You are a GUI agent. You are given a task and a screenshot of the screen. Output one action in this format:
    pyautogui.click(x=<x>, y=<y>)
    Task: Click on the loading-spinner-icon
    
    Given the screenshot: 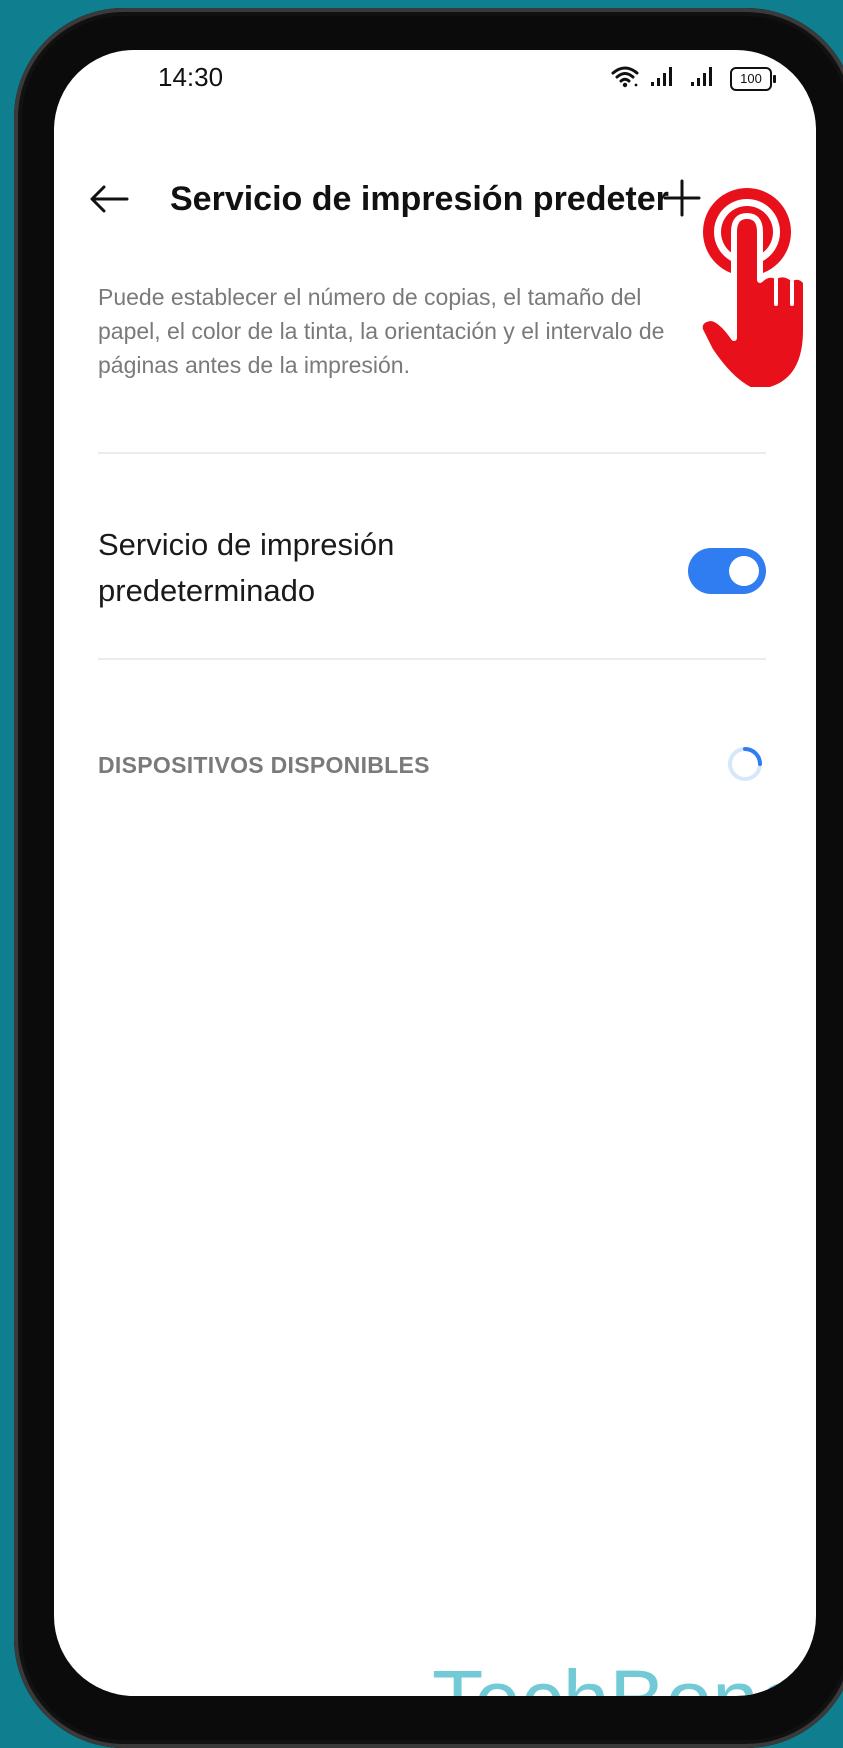 What is the action you would take?
    pyautogui.click(x=745, y=764)
    